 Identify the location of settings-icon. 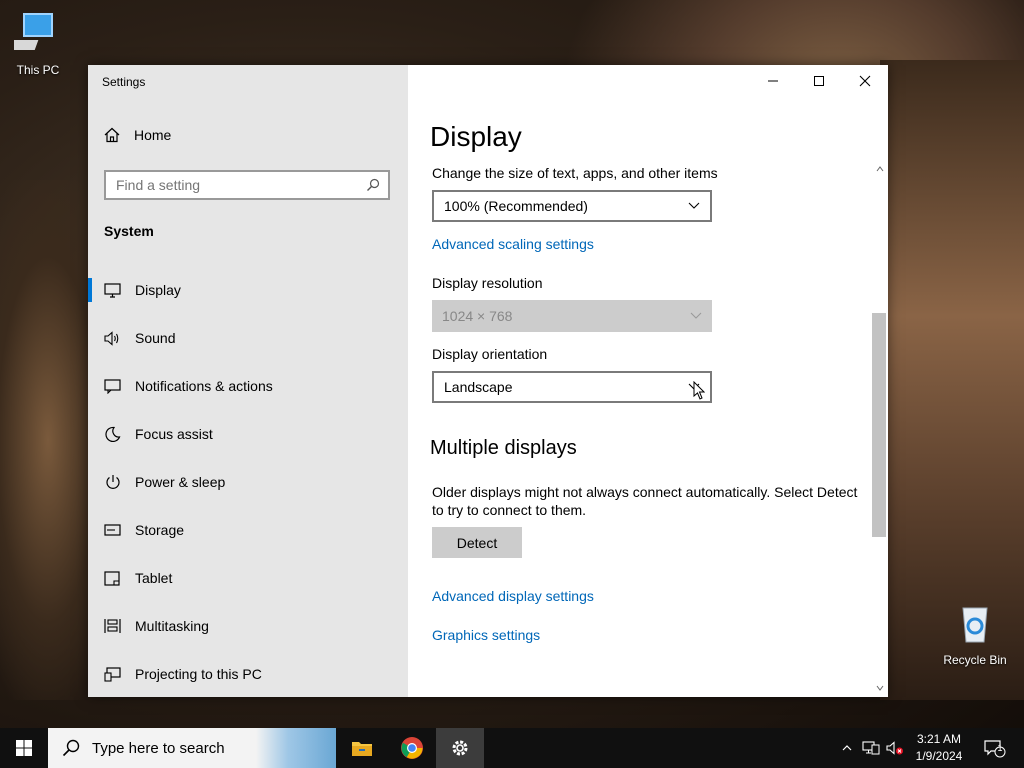
(460, 748).